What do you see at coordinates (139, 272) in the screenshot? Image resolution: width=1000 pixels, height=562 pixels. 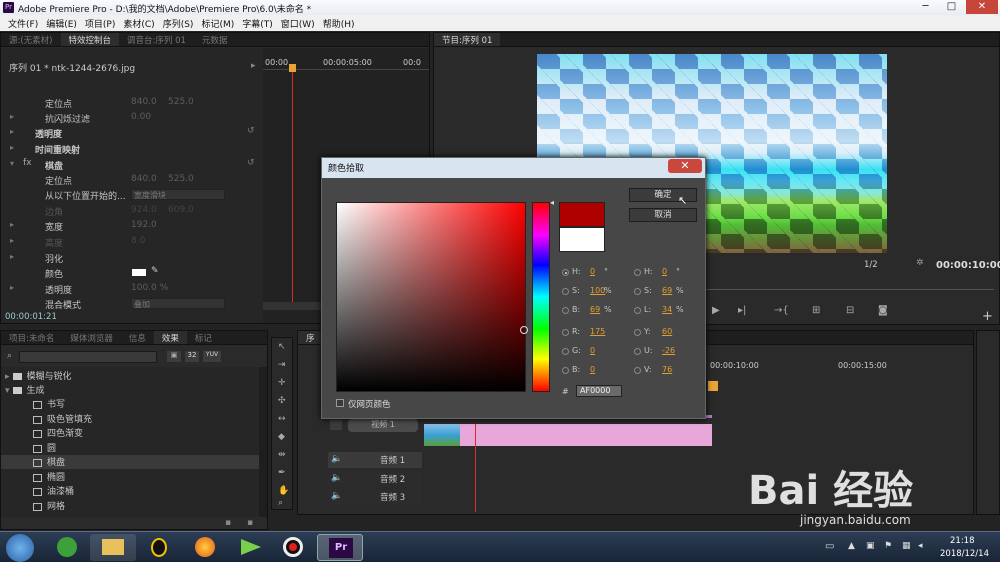 I see `color-swatch` at bounding box center [139, 272].